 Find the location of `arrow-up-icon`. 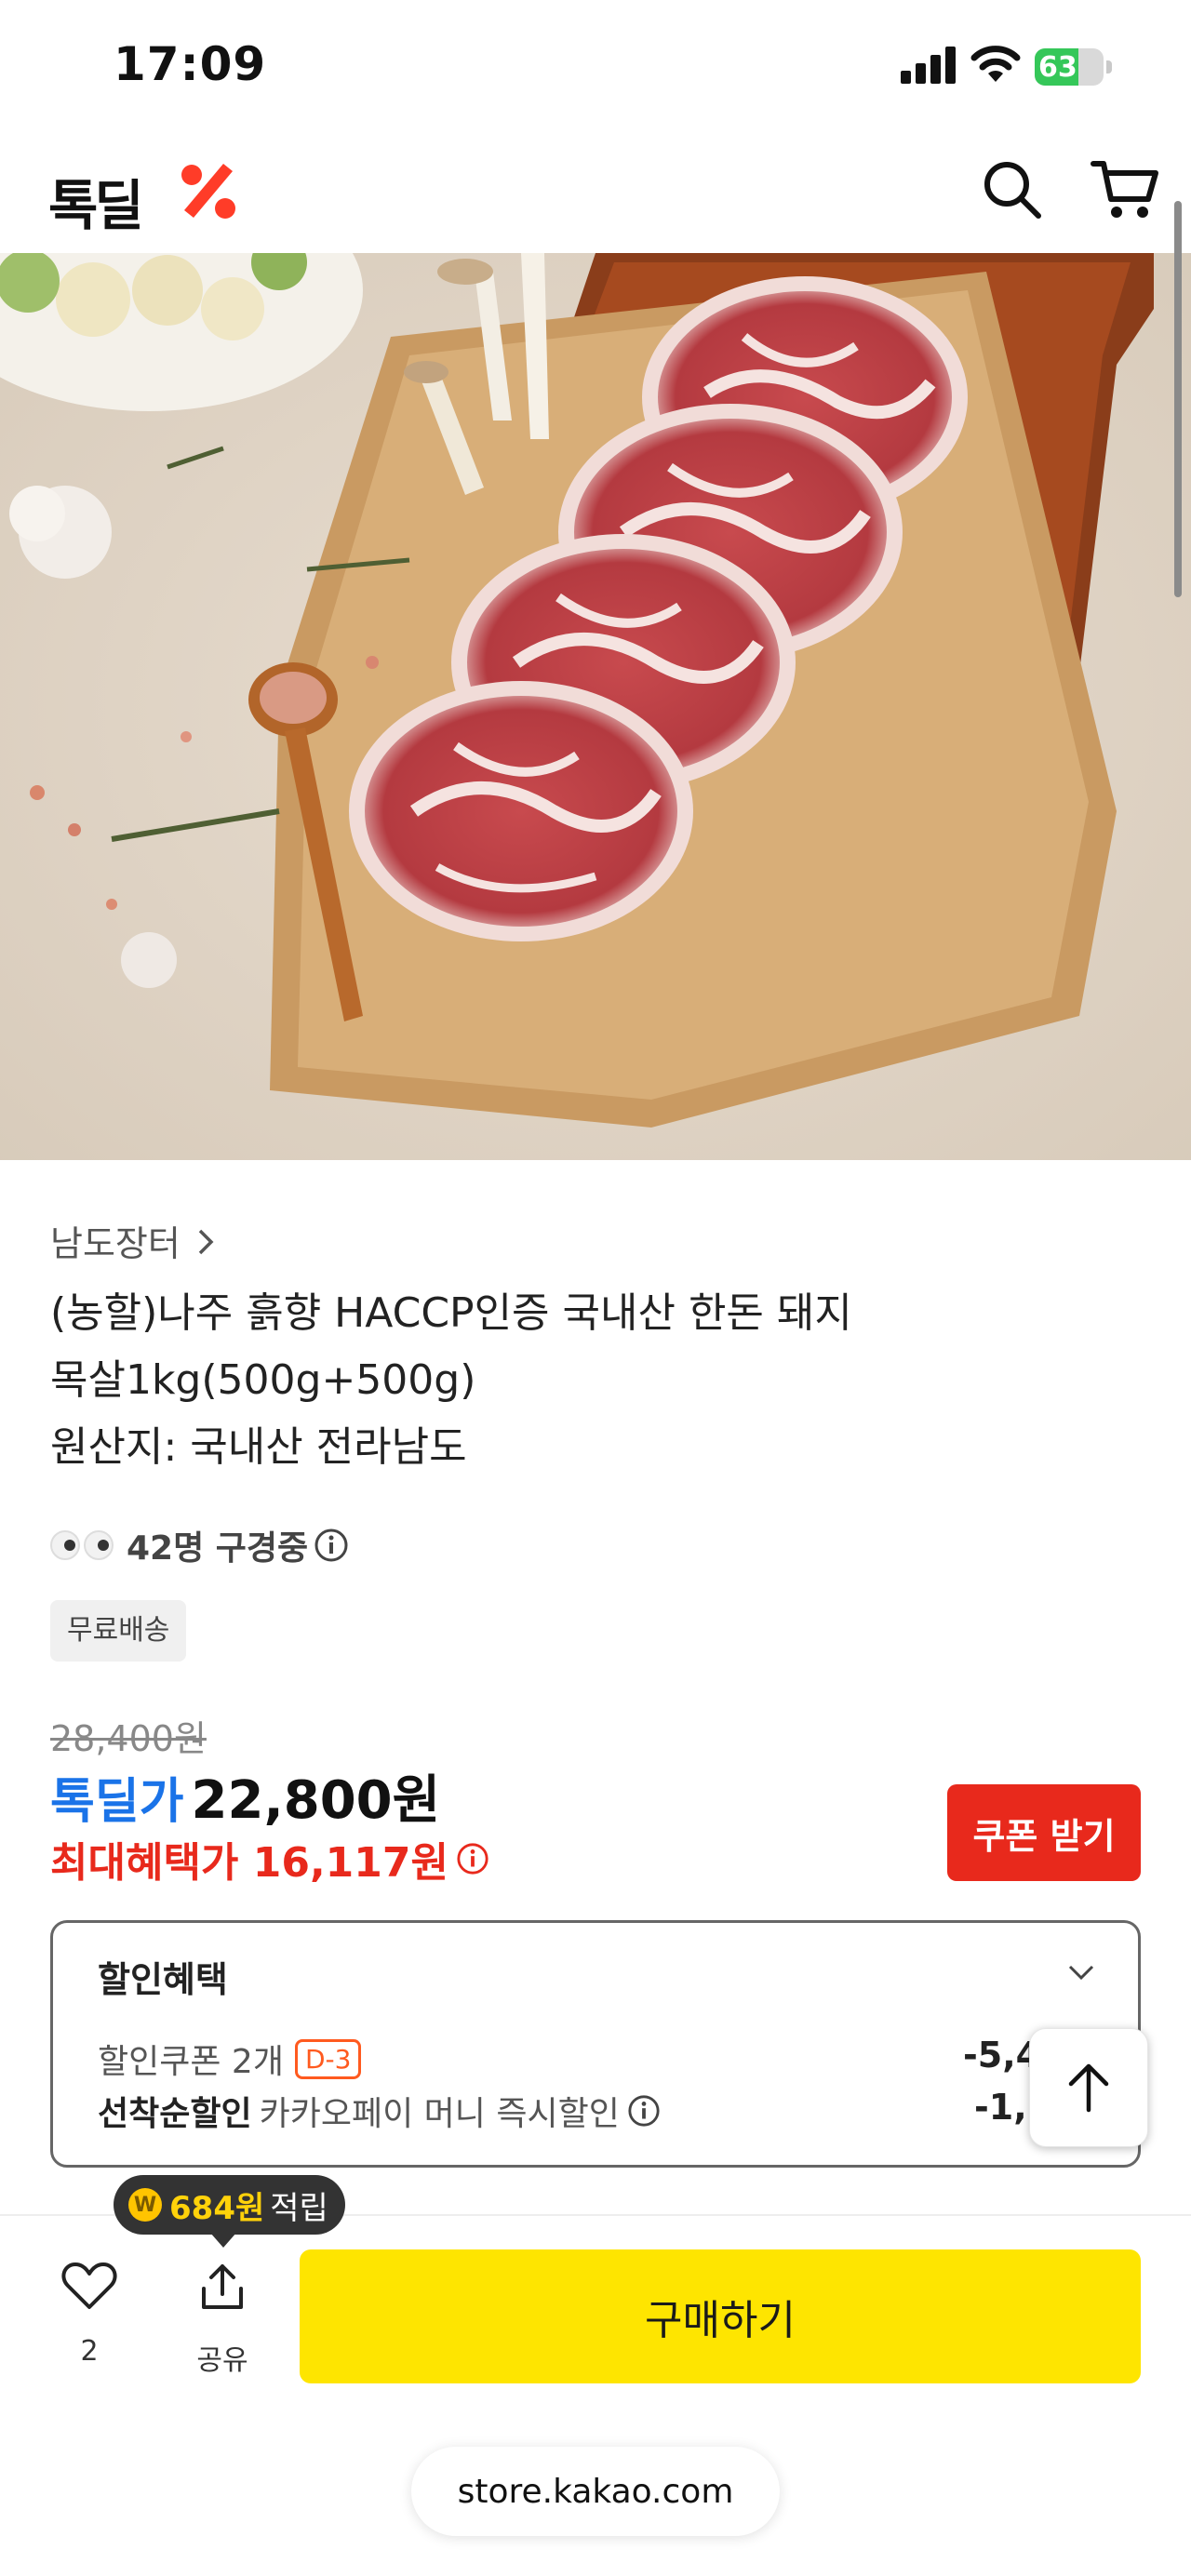

arrow-up-icon is located at coordinates (1088, 2088).